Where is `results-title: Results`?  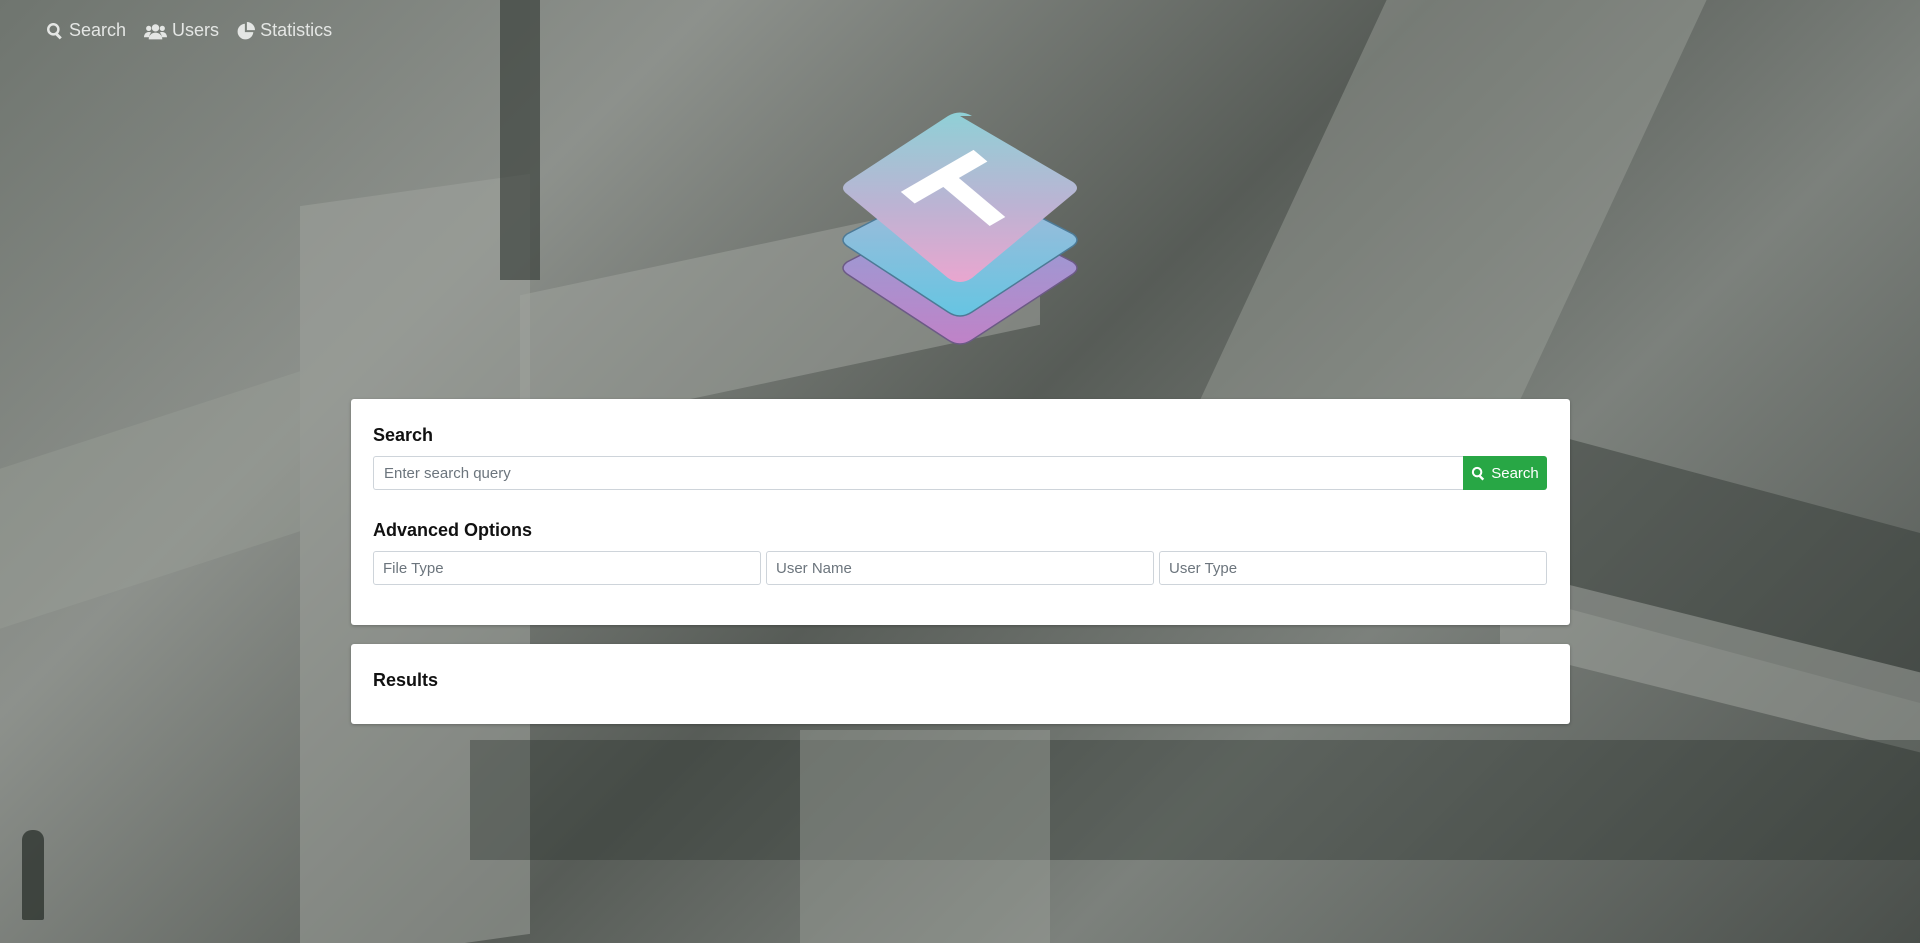
results-title: Results is located at coordinates (406, 680).